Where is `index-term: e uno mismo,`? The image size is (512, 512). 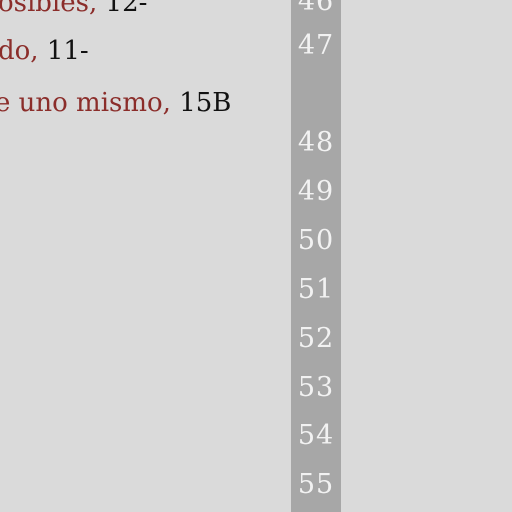
index-term: e uno mismo, is located at coordinates (85, 103).